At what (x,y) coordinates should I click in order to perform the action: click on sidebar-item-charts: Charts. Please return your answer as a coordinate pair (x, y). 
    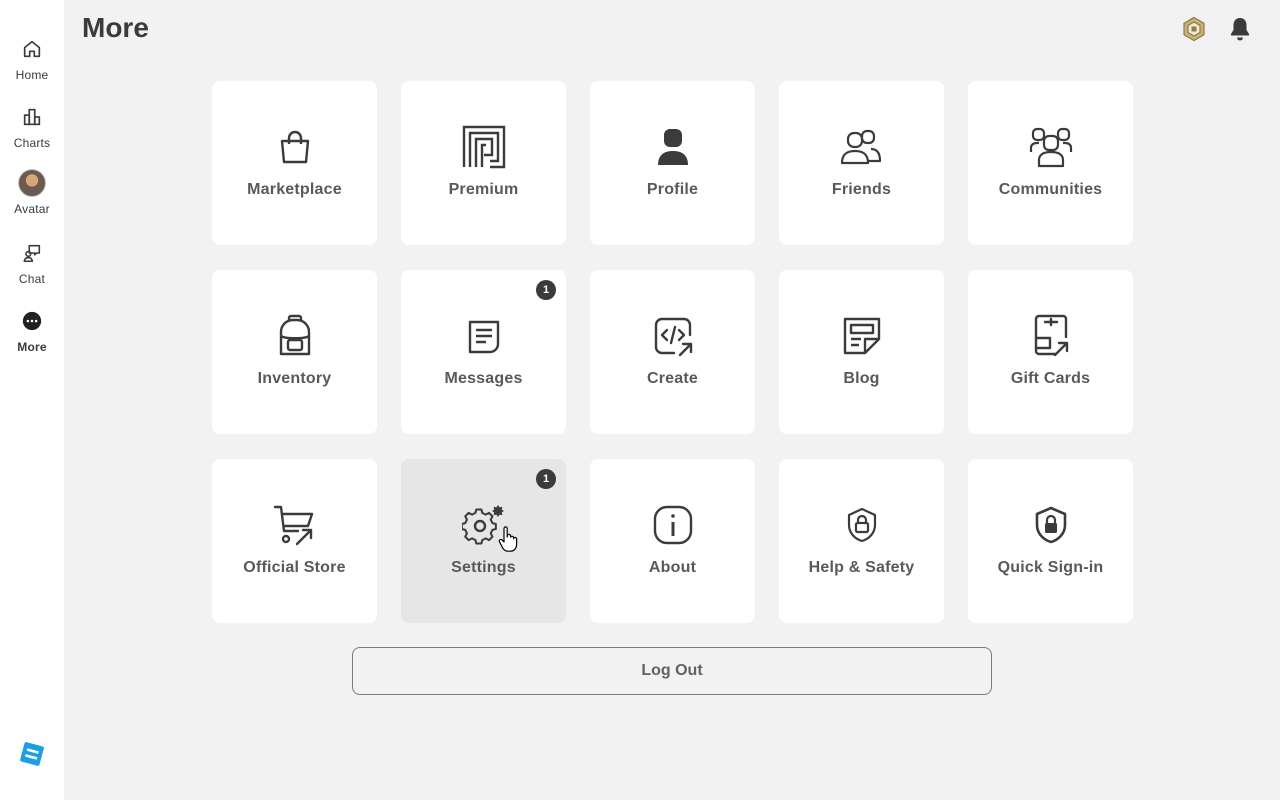
    Looking at the image, I should click on (32, 132).